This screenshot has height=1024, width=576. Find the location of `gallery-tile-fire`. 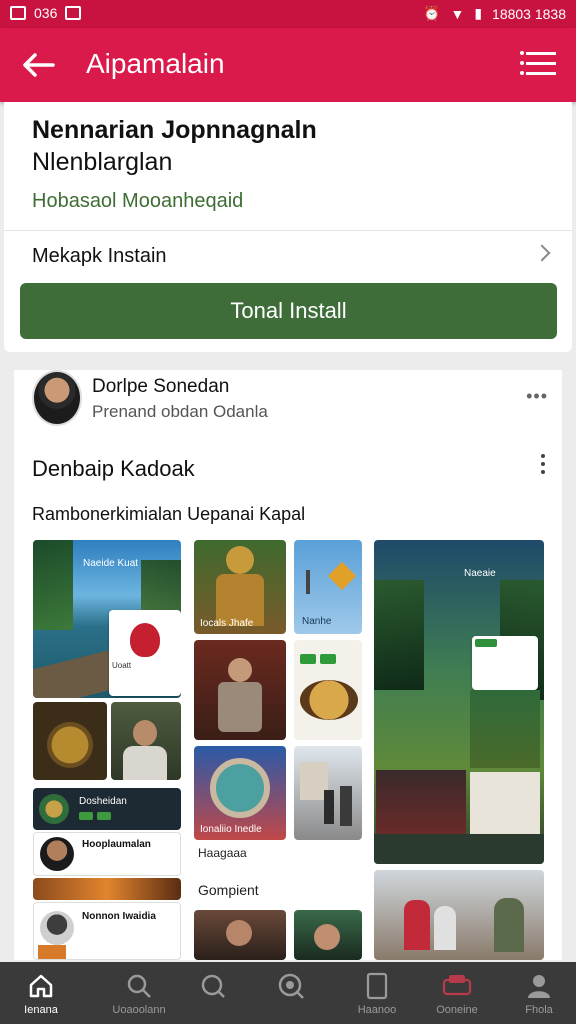

gallery-tile-fire is located at coordinates (107, 889).